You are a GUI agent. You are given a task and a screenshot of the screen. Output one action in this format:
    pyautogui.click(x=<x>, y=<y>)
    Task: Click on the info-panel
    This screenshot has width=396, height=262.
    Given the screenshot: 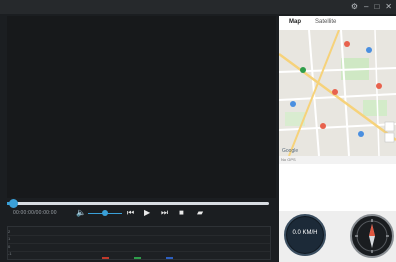 What is the action you would take?
    pyautogui.click(x=337, y=187)
    